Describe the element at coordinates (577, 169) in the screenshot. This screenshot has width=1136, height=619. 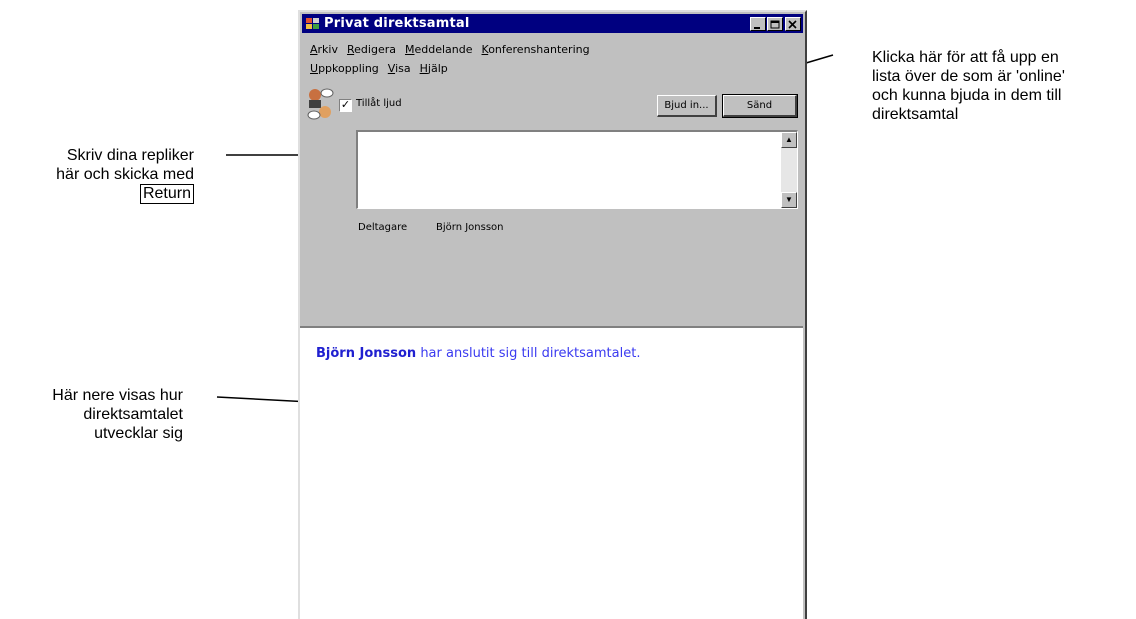
I see `message-input: ▲ ▼` at that location.